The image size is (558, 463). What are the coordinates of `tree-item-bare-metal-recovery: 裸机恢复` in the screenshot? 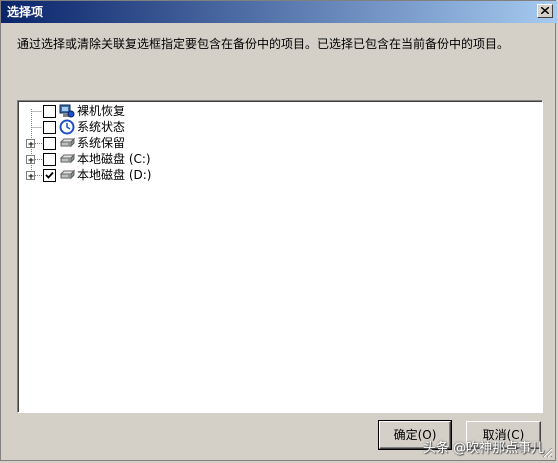 It's located at (118, 111).